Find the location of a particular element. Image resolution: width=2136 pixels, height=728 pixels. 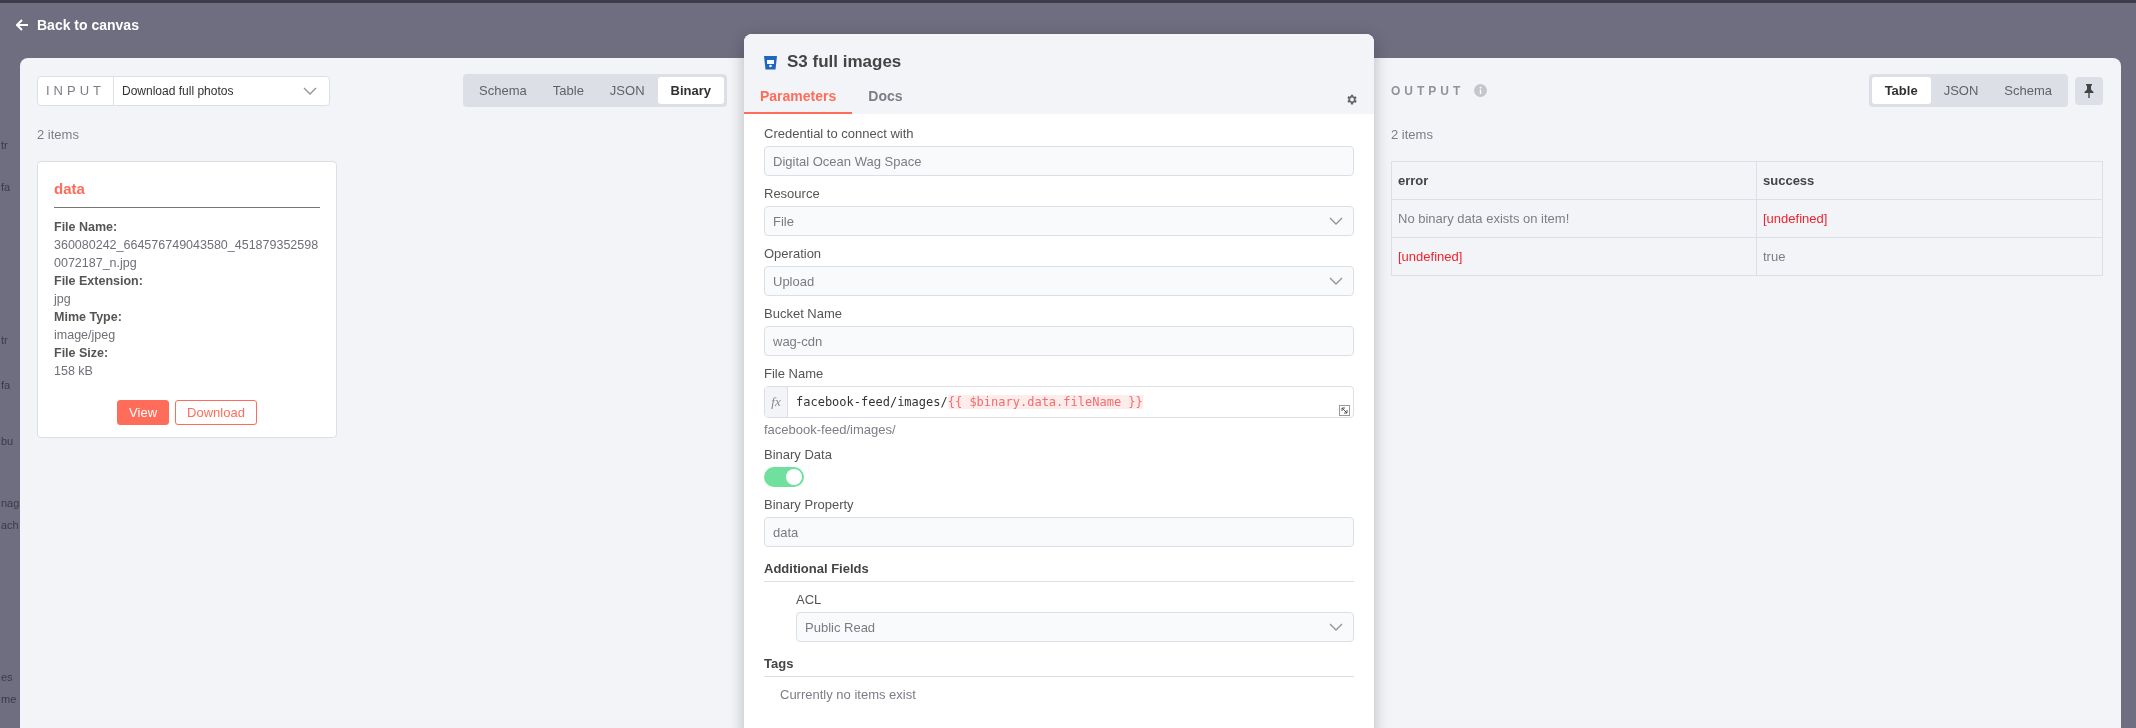

field-label: ACL is located at coordinates (809, 599).